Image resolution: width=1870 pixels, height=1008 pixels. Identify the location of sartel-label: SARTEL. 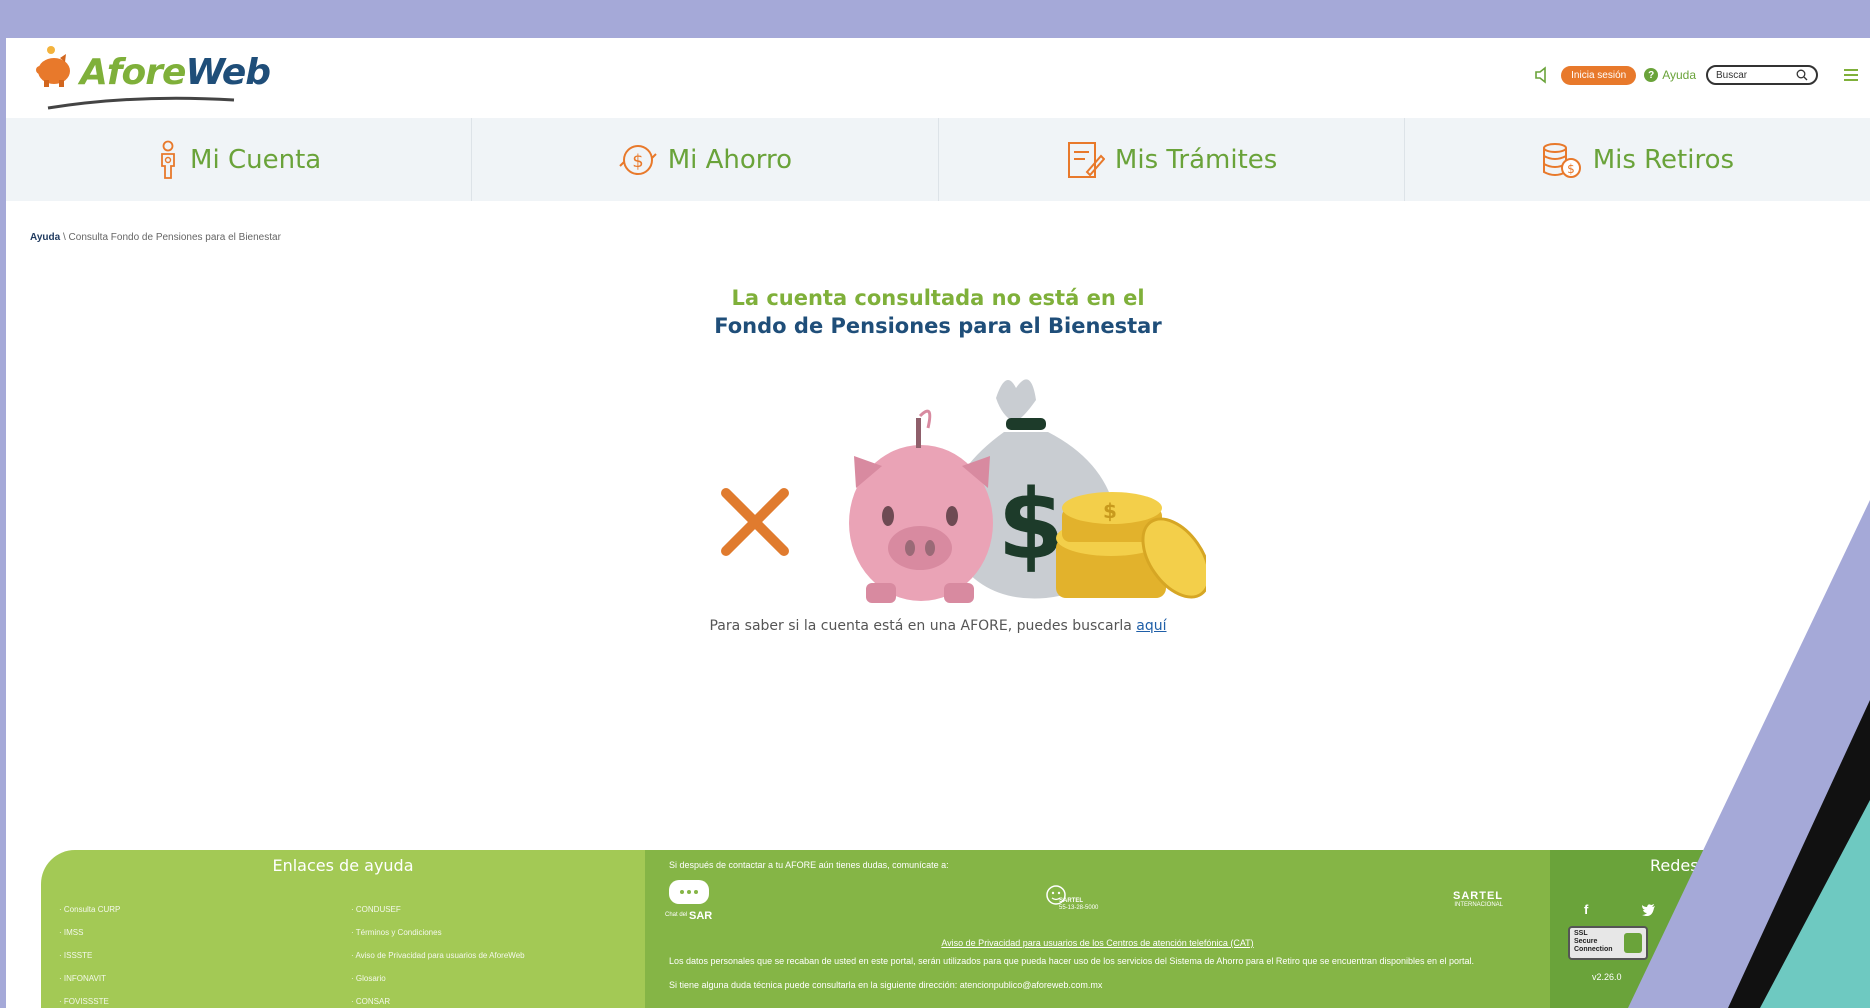
(1071, 901).